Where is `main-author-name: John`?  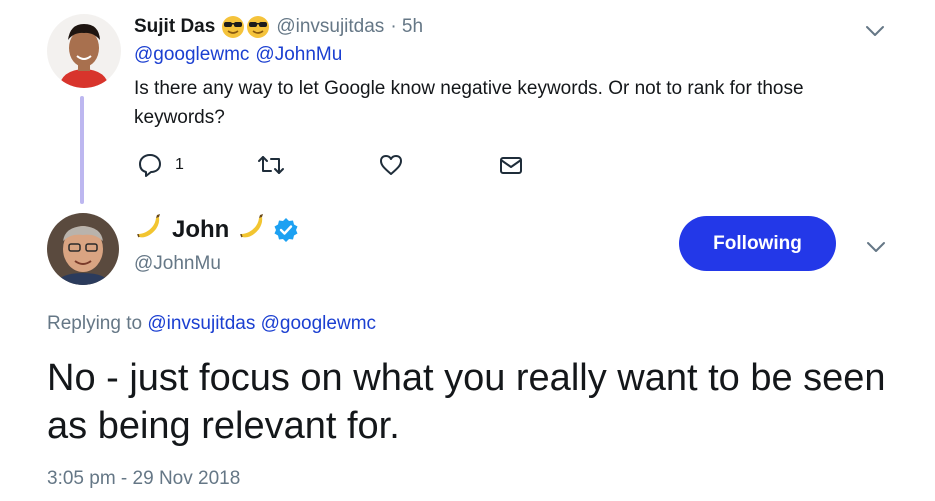
main-author-name: John is located at coordinates (200, 230).